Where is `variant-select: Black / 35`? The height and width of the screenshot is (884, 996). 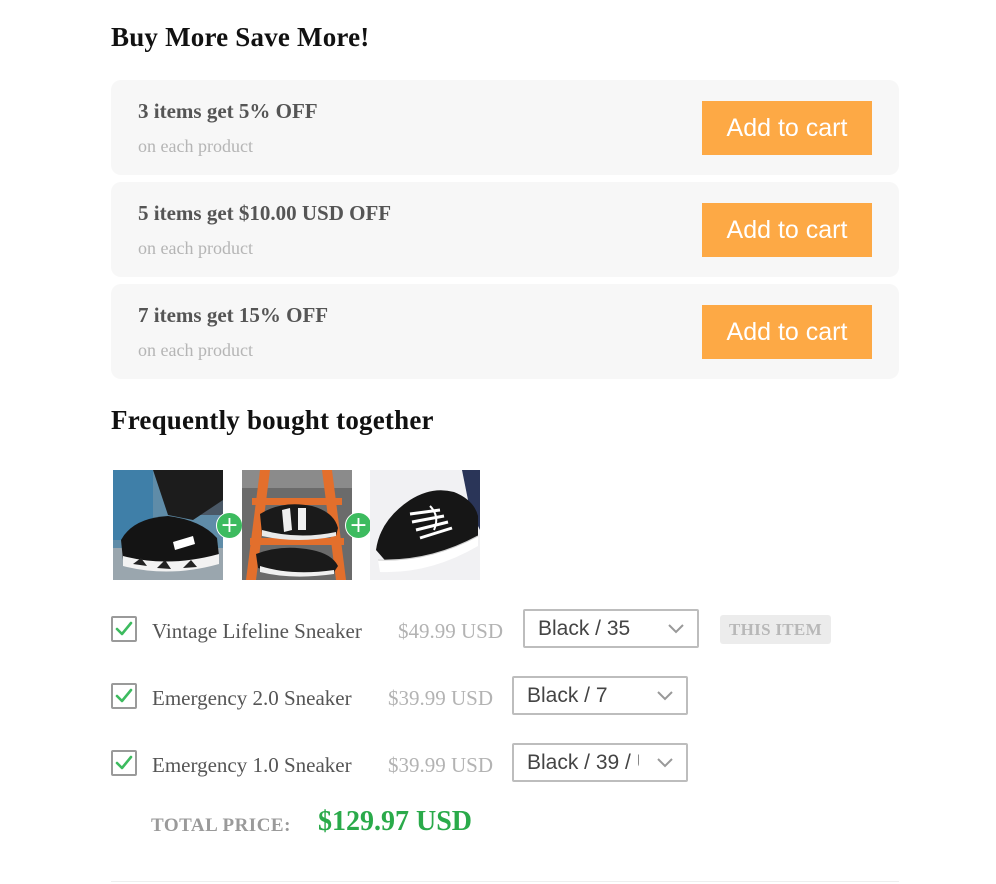
variant-select: Black / 35 is located at coordinates (611, 628).